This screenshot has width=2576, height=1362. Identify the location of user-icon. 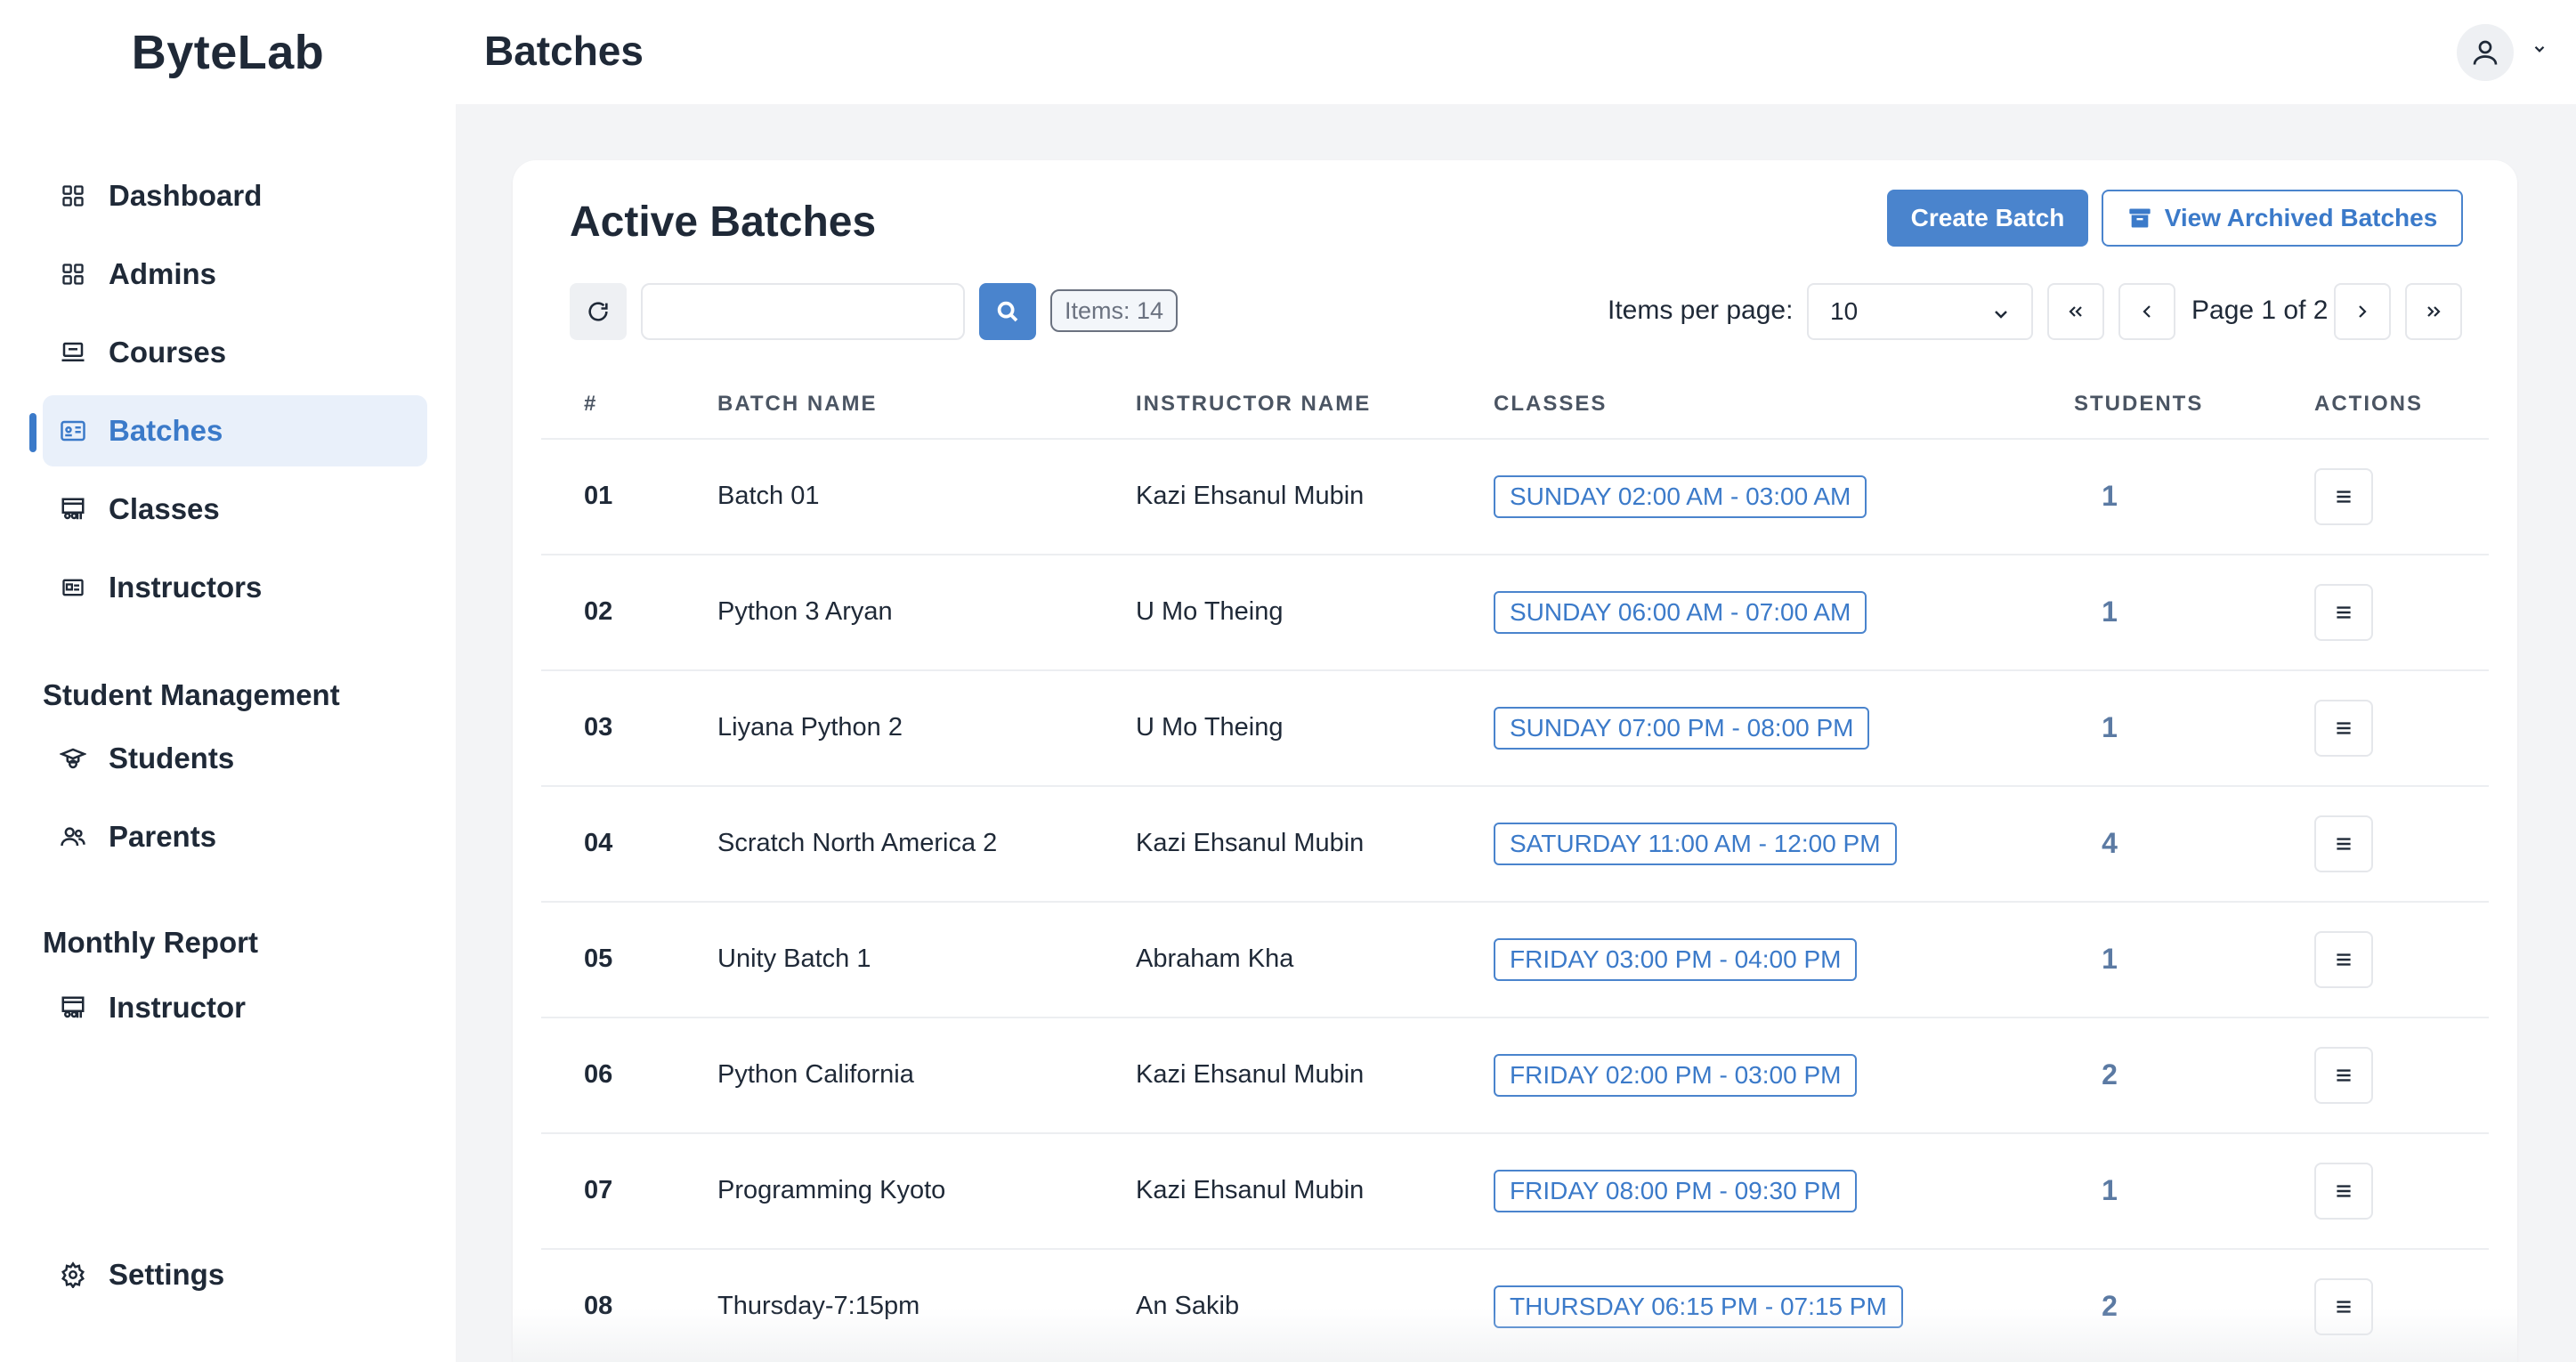
(2485, 52).